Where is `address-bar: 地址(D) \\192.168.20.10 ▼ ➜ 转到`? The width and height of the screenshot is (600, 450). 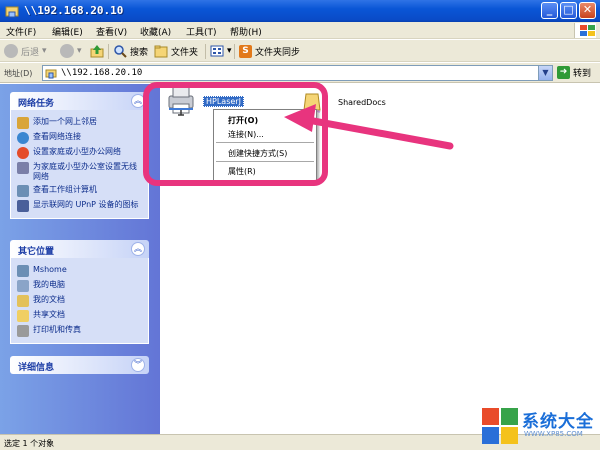
address-bar: 地址(D) \\192.168.20.10 ▼ ➜ 转到 is located at coordinates (300, 73).